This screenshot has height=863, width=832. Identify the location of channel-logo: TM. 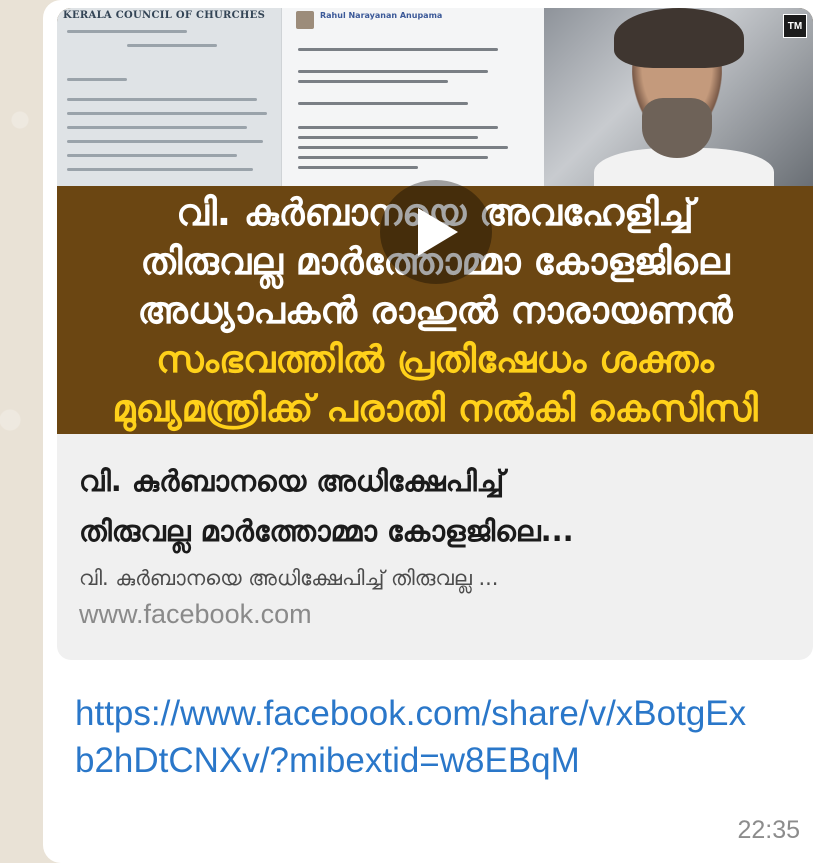
(795, 26).